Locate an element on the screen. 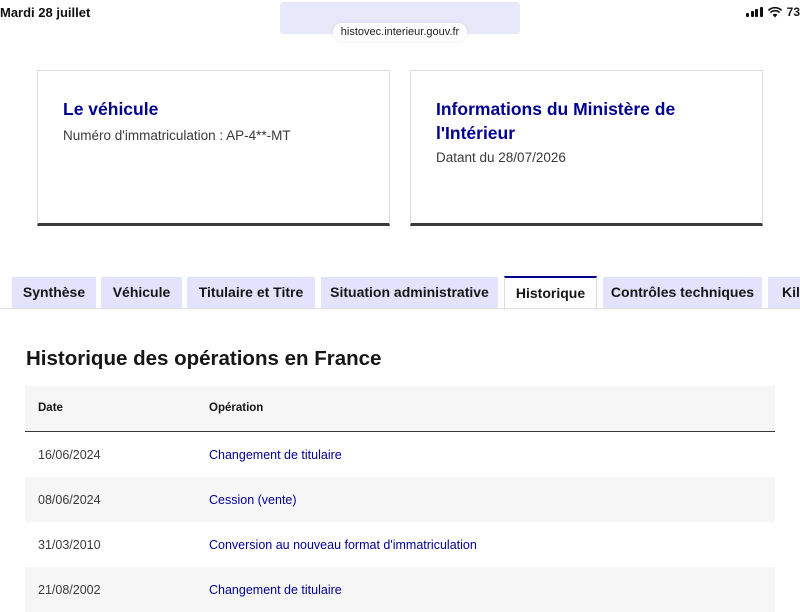  column-header-operation: Opération is located at coordinates (236, 408).